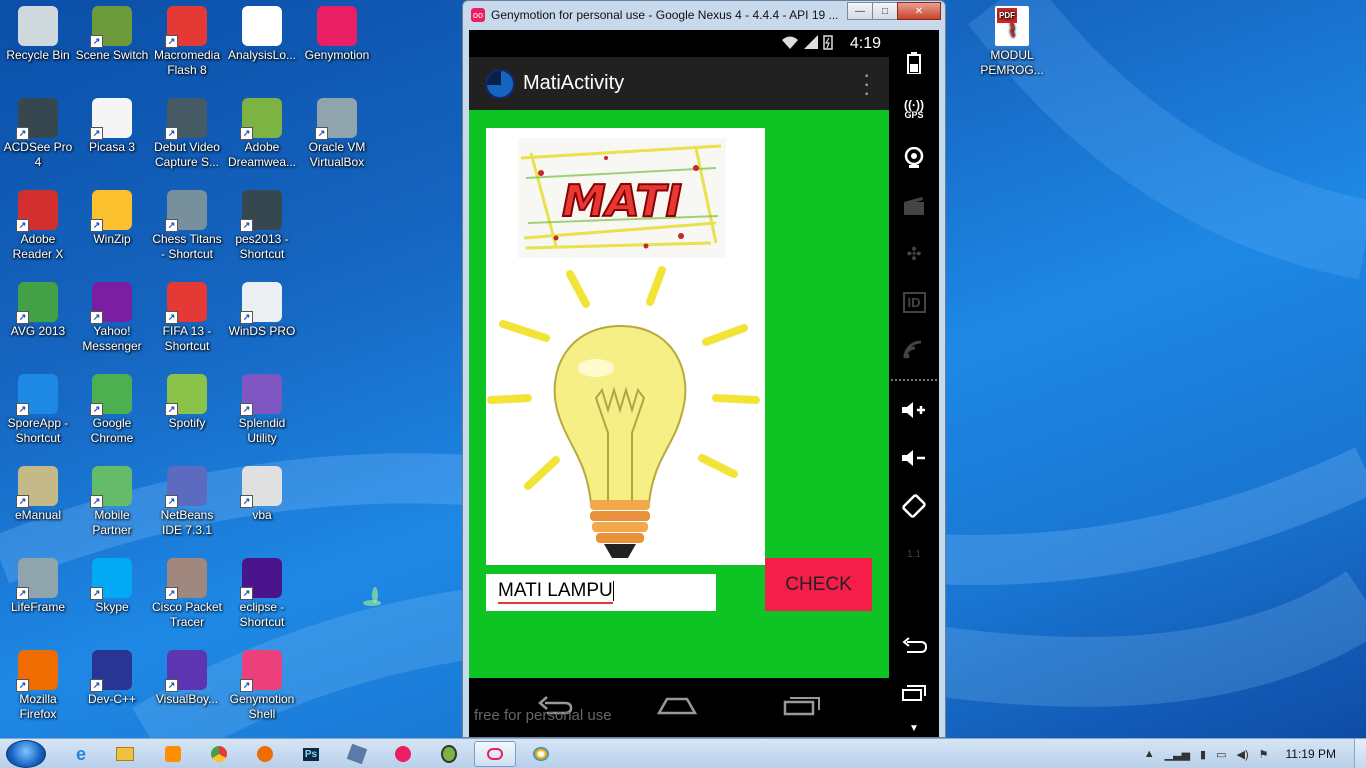 This screenshot has height=768, width=1366. Describe the element at coordinates (885, 11) in the screenshot. I see `maximize-button: □` at that location.